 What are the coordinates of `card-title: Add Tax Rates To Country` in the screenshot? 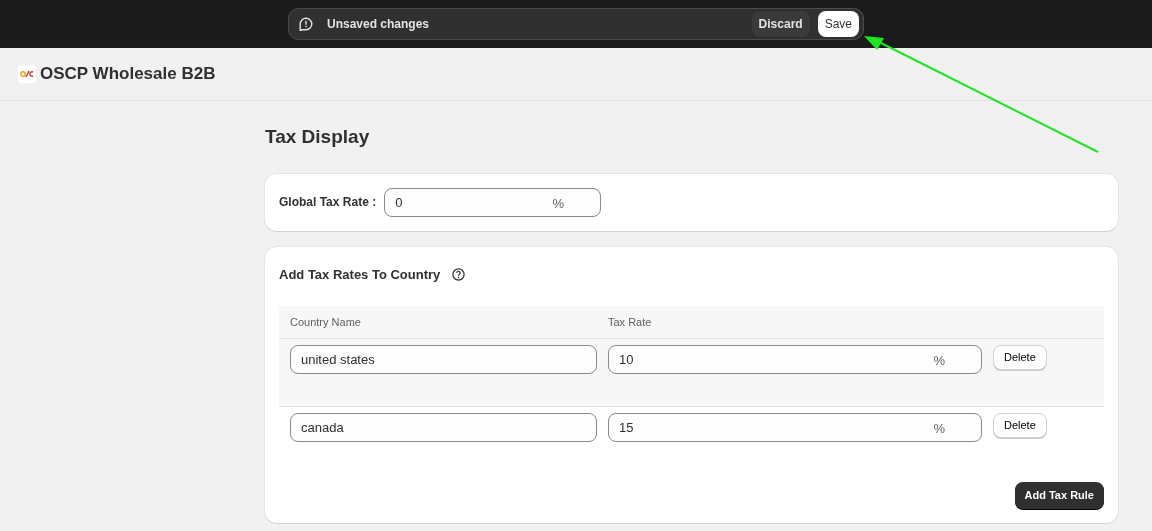 It's located at (360, 274).